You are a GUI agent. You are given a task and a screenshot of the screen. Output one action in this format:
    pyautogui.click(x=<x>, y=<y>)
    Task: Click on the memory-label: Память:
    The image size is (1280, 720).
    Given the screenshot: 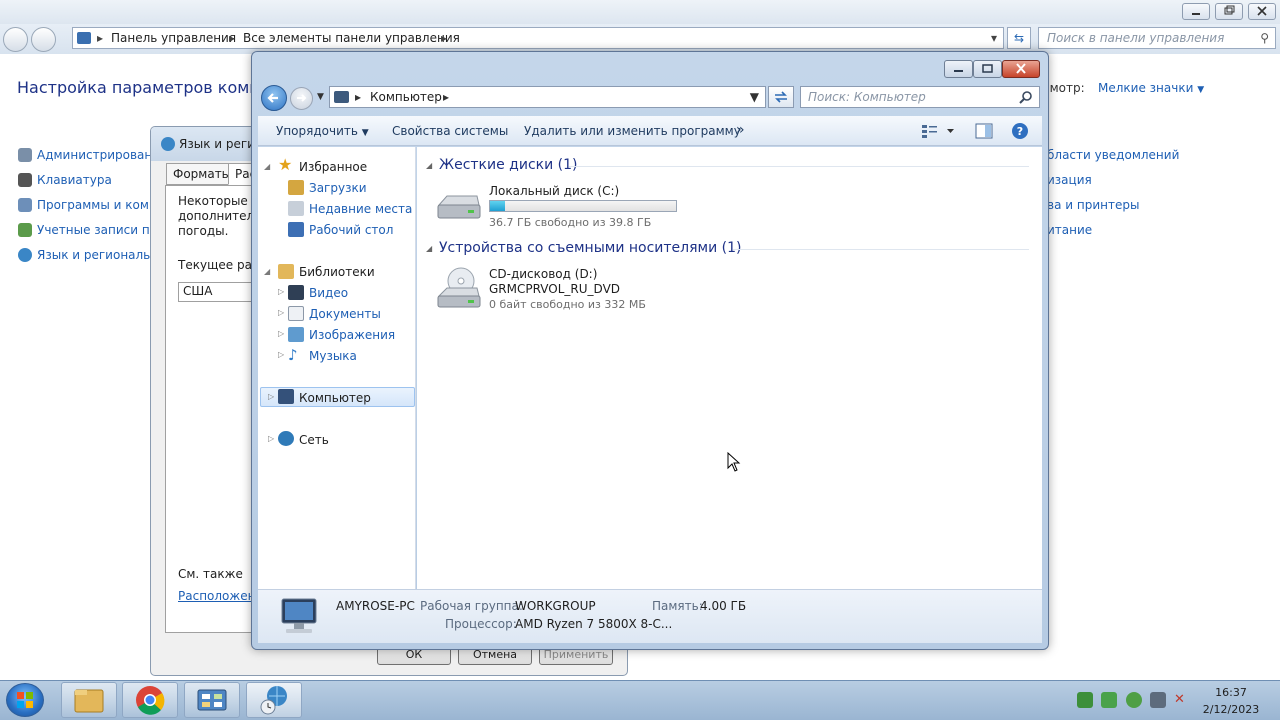 What is the action you would take?
    pyautogui.click(x=677, y=606)
    